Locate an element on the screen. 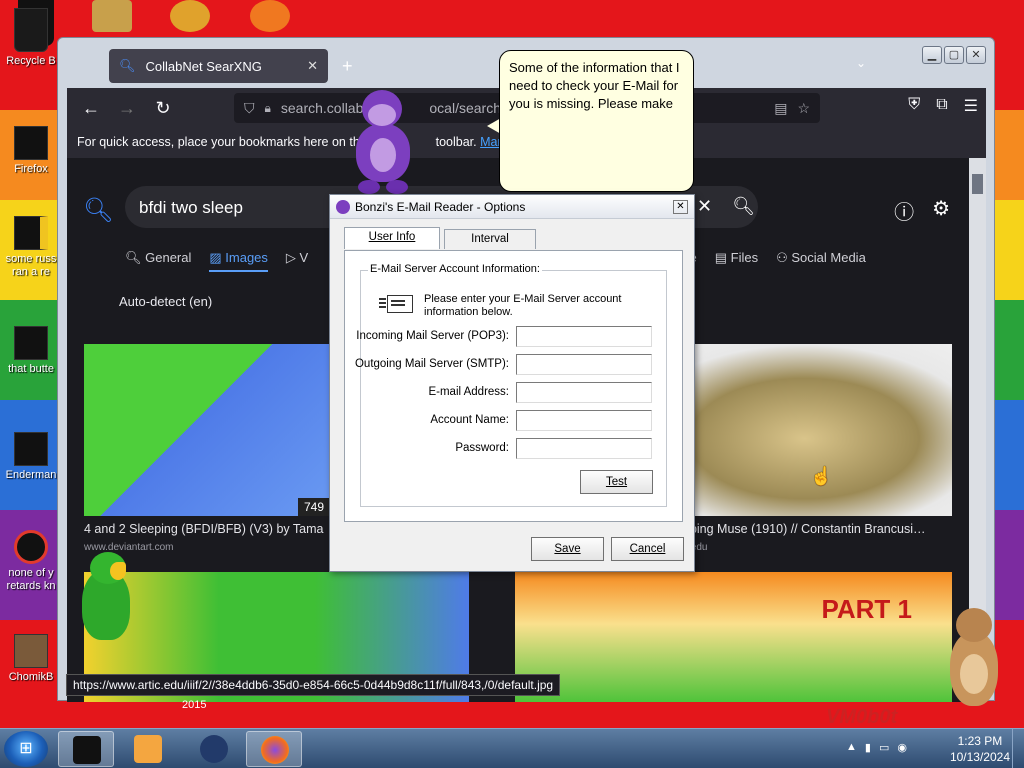  desktop-icon-chomik: ChomikB is located at coordinates (31, 659).